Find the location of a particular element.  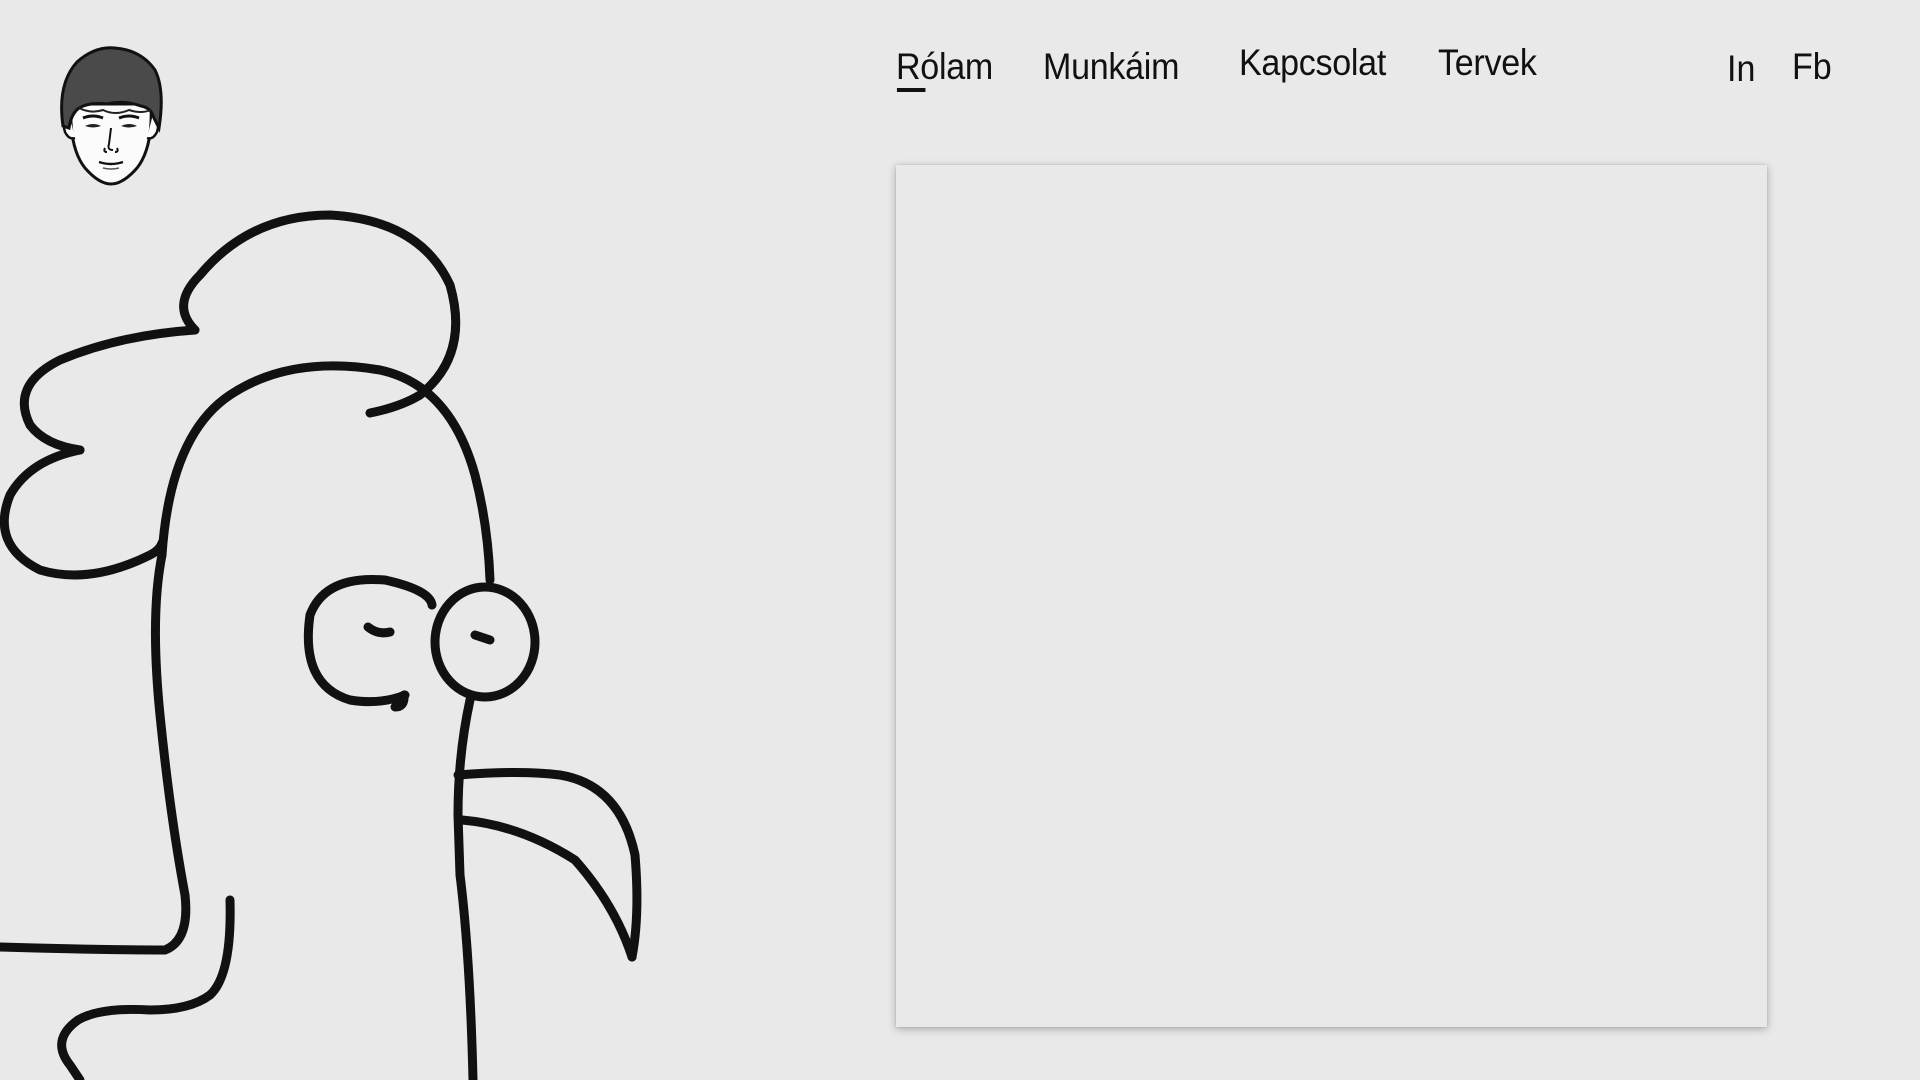

facebook-link: Fb is located at coordinates (1812, 67).